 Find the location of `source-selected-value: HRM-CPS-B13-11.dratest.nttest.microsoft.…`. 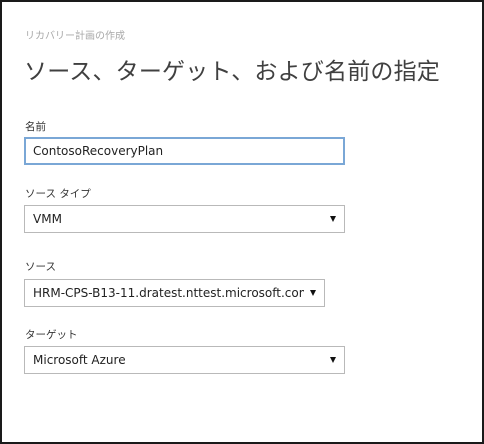

source-selected-value: HRM-CPS-B13-11.dratest.nttest.microsoft.… is located at coordinates (168, 293).